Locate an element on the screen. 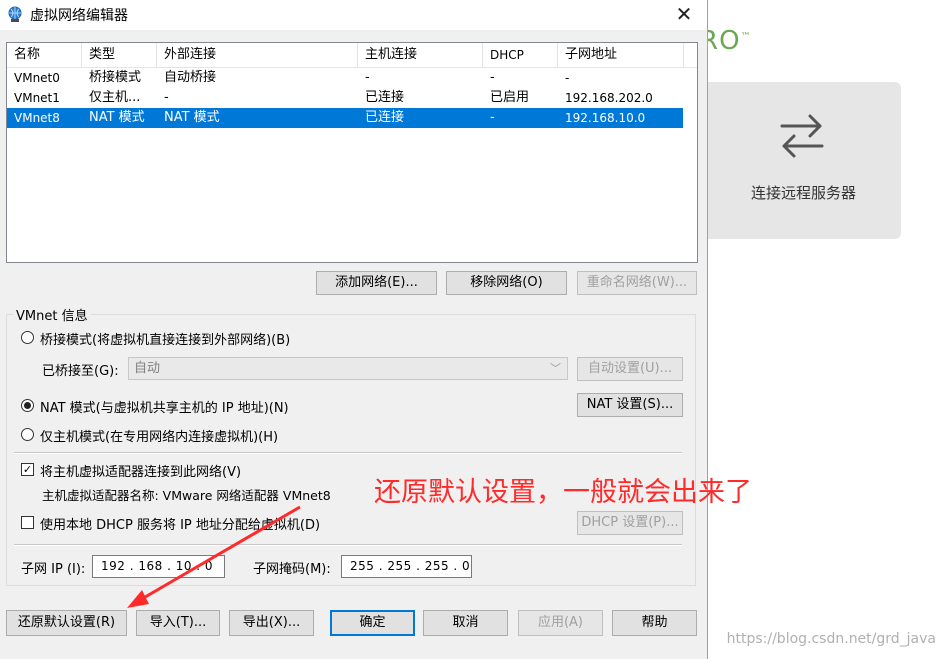 The width and height of the screenshot is (944, 659). nat-mode-radio is located at coordinates (27, 405).